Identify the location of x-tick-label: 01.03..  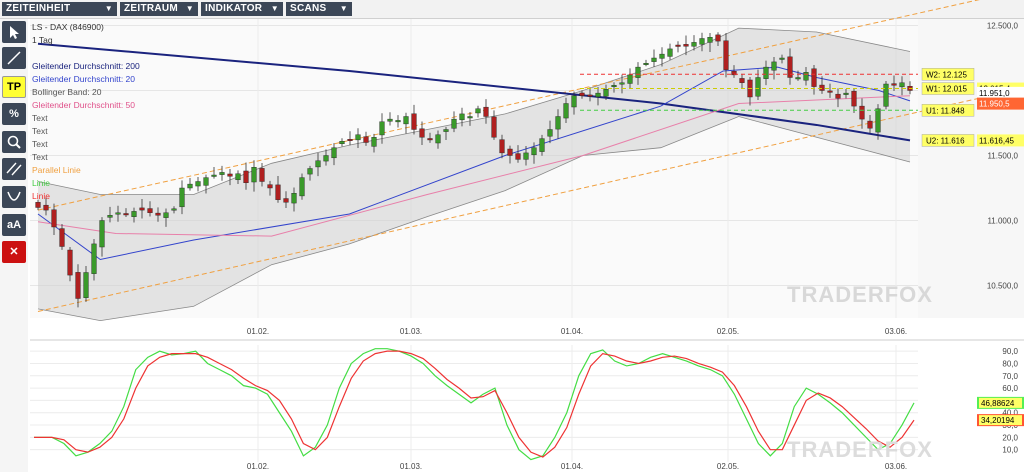
(411, 466).